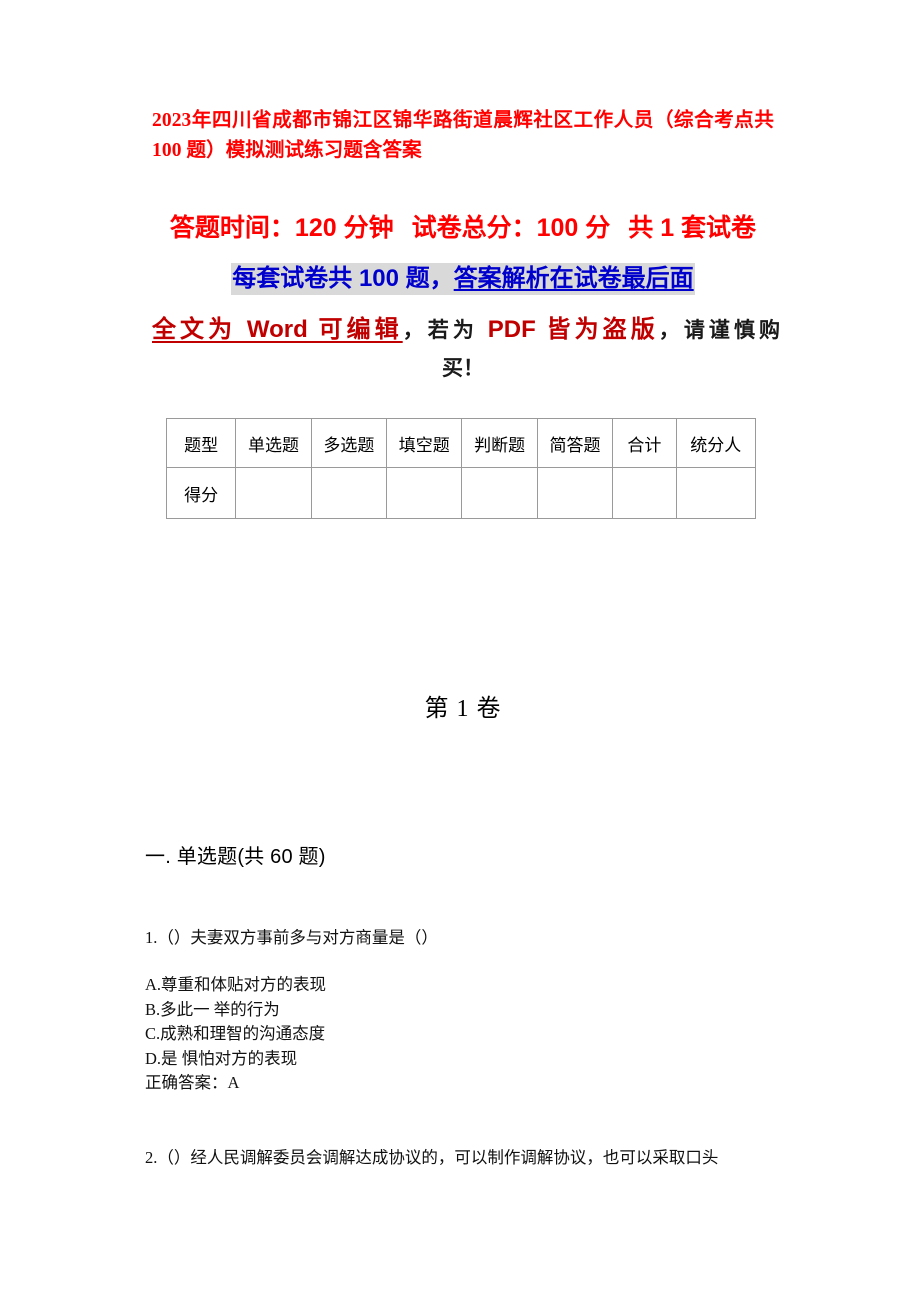 This screenshot has height=1302, width=920. Describe the element at coordinates (644, 443) in the screenshot. I see `table-header-cell: 合计` at that location.